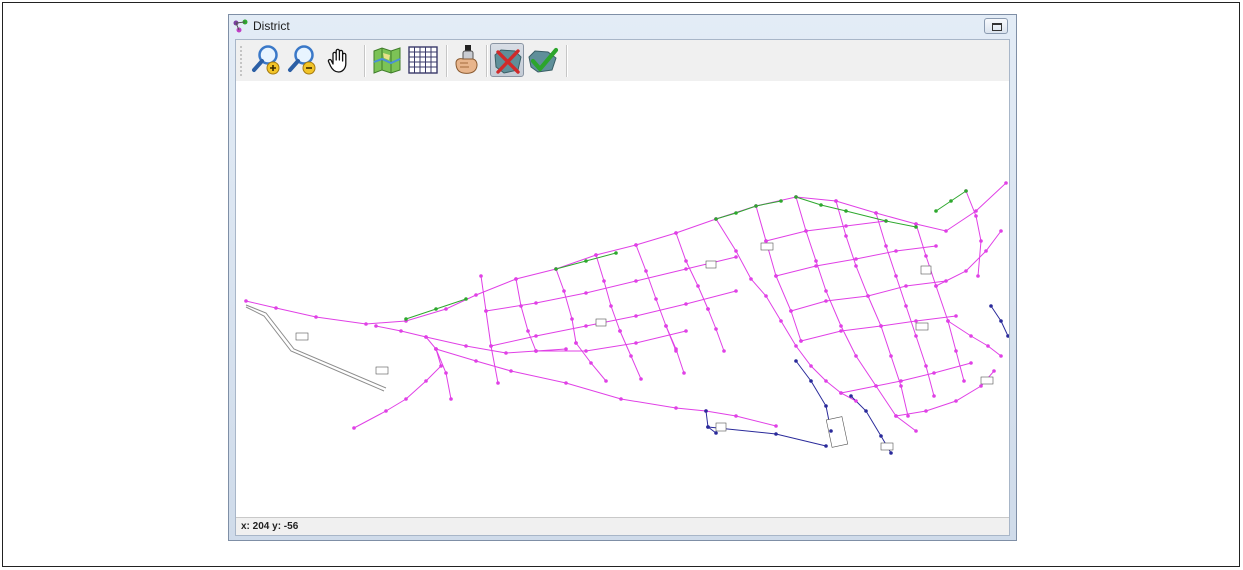 The image size is (1243, 570). I want to click on spray-tool-button, so click(467, 60).